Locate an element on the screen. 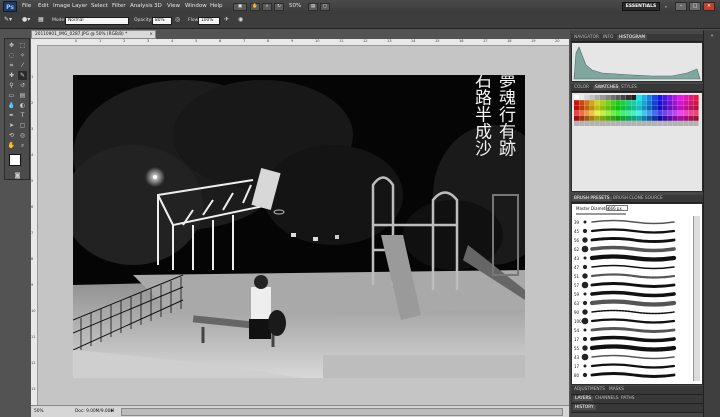 The image size is (720, 417). quick-select-tool-icon: ✧ is located at coordinates (22, 55).